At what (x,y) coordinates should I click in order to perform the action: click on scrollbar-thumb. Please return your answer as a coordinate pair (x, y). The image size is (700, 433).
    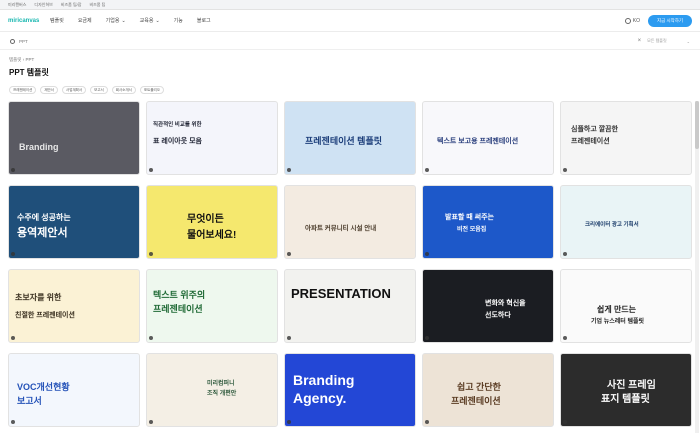
    Looking at the image, I should click on (697, 125).